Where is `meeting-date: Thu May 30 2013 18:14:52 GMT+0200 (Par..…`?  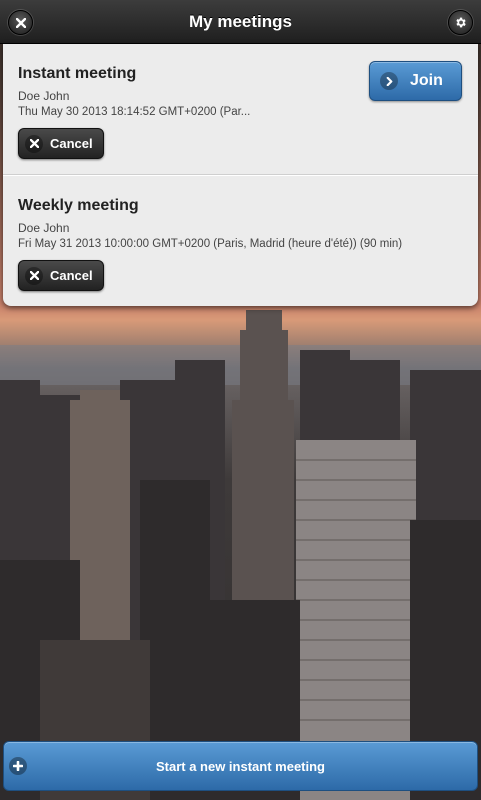 meeting-date: Thu May 30 2013 18:14:52 GMT+0200 (Par..… is located at coordinates (134, 112).